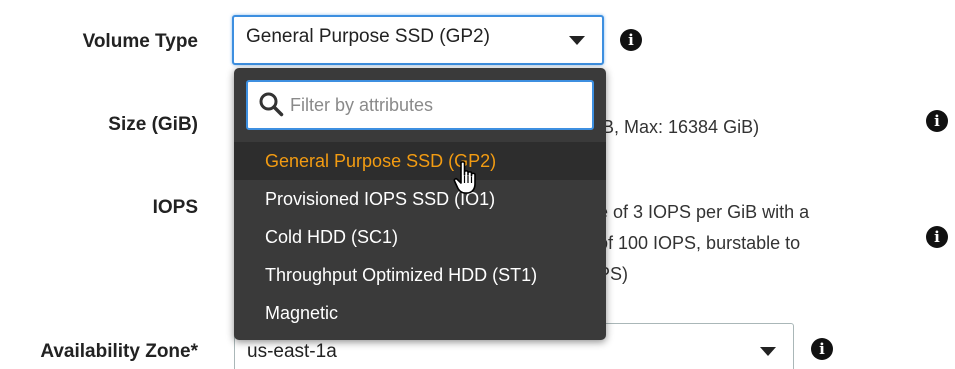  Describe the element at coordinates (435, 105) in the screenshot. I see `filter-input` at that location.